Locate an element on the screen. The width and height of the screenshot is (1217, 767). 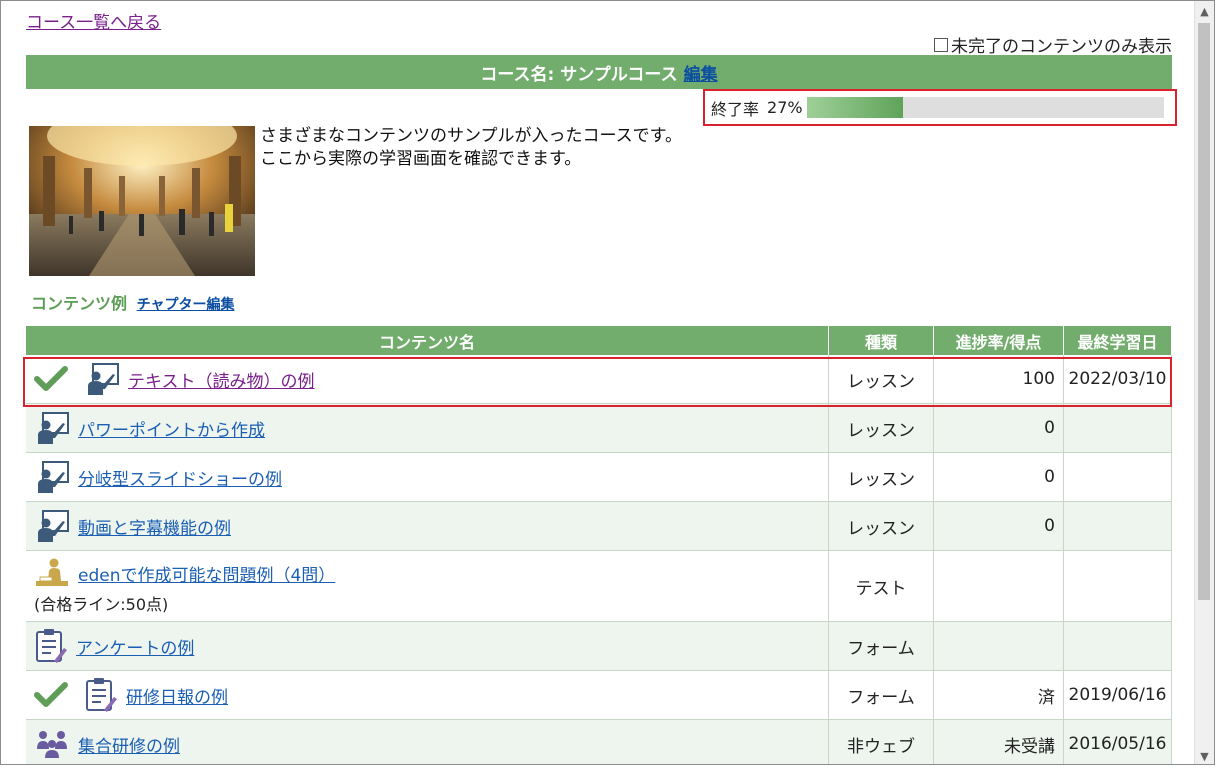
content-name-cell: パワーポイントから作成 is located at coordinates (427, 428).